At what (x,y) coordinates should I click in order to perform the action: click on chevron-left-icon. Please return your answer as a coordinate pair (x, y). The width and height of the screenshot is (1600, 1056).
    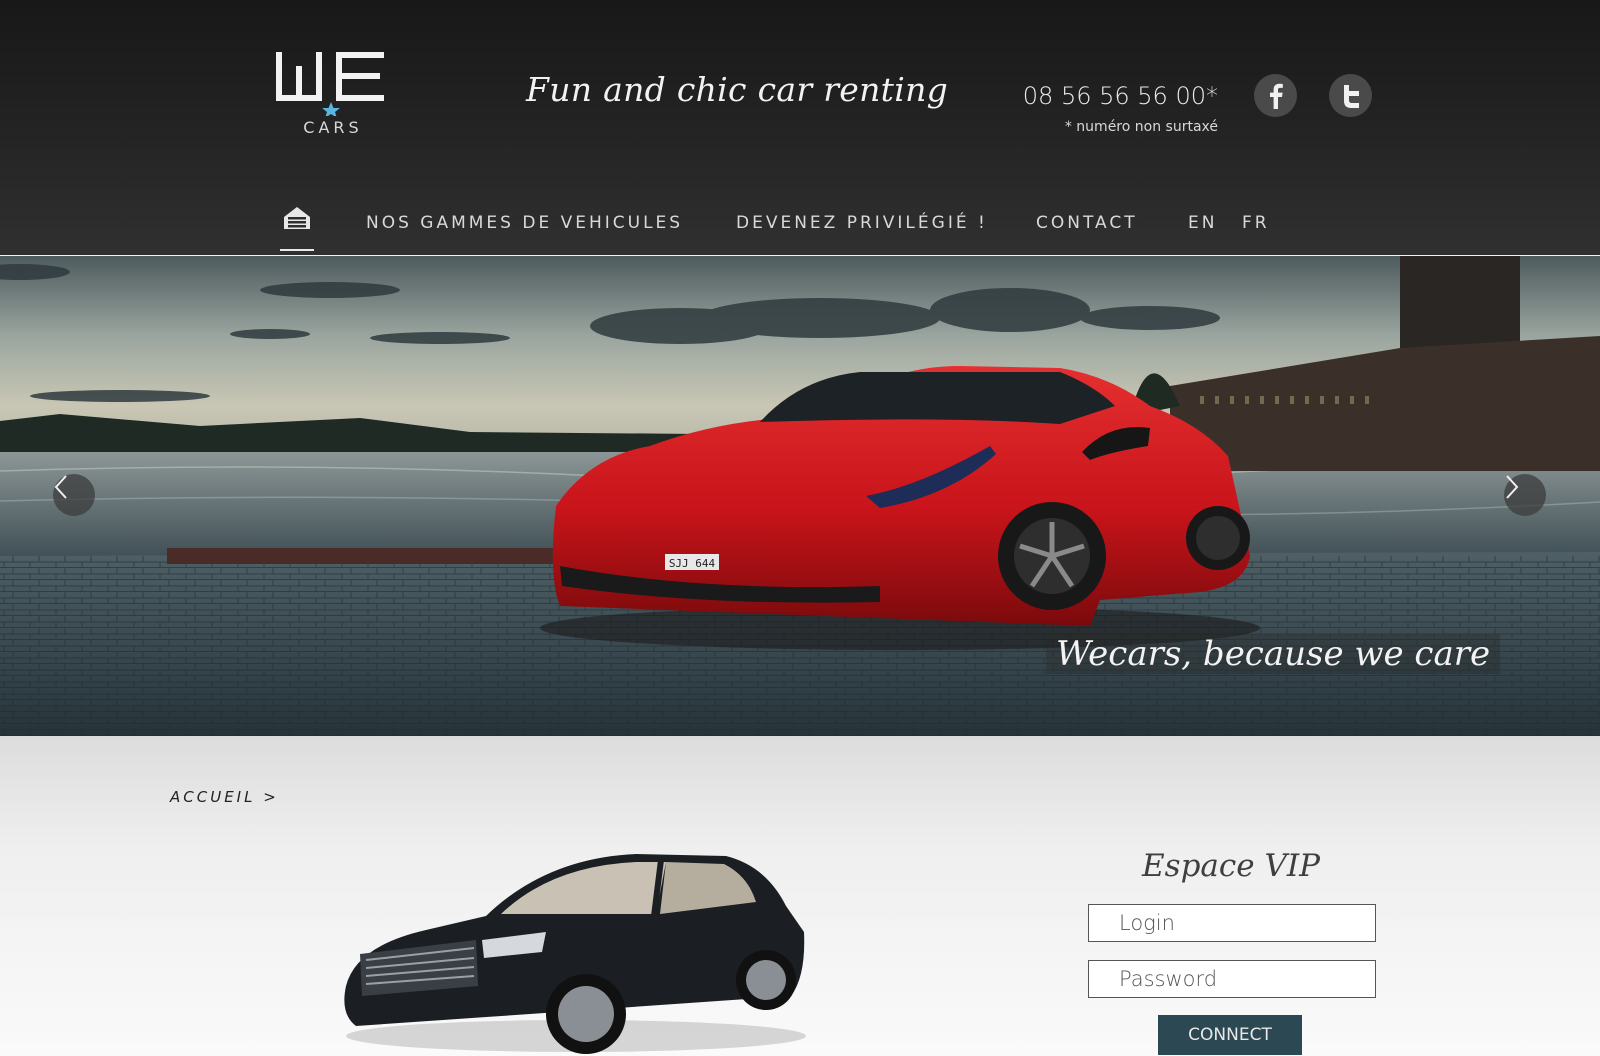
    Looking at the image, I should click on (60, 487).